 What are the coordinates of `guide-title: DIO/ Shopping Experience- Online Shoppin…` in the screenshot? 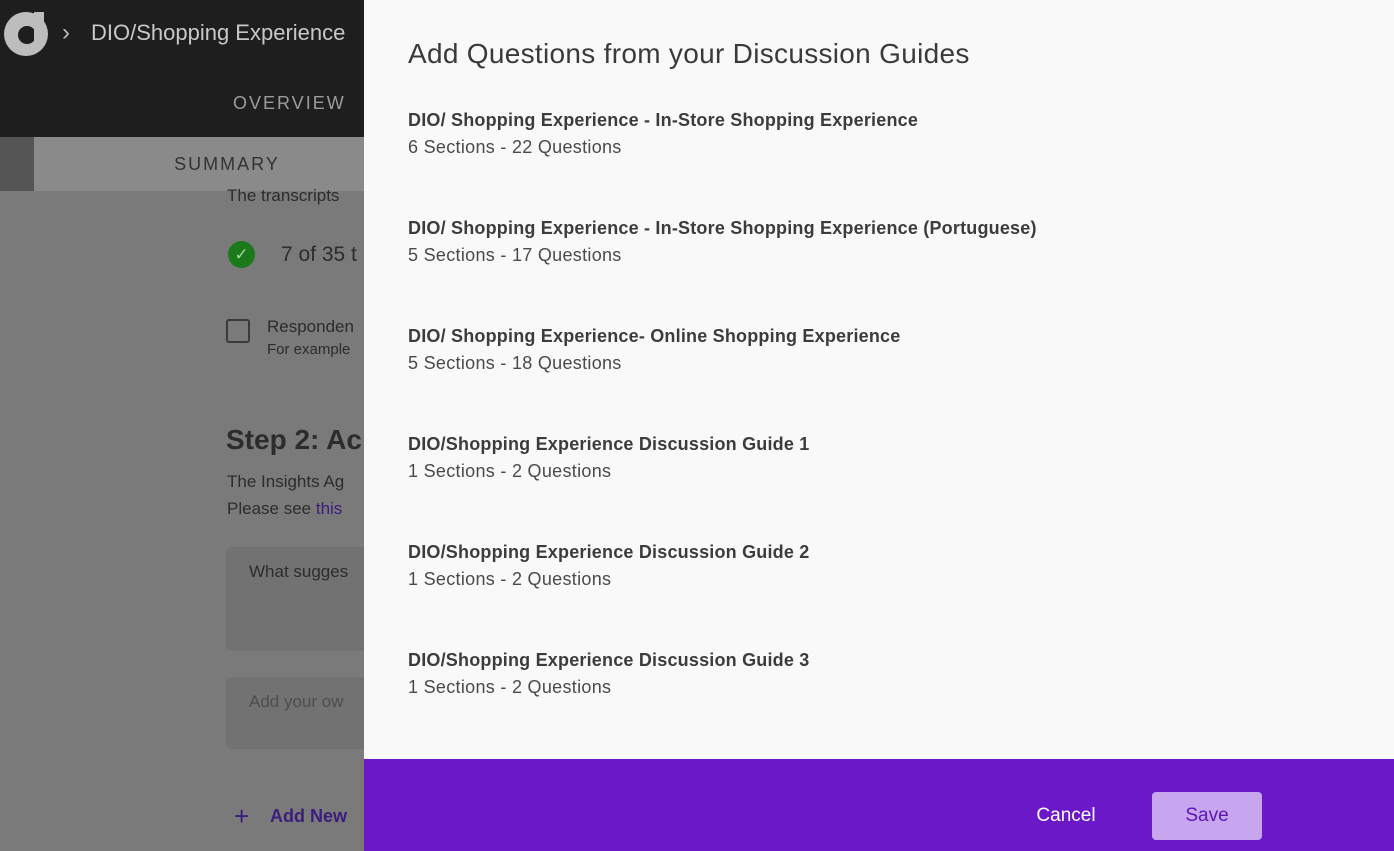 It's located at (654, 336).